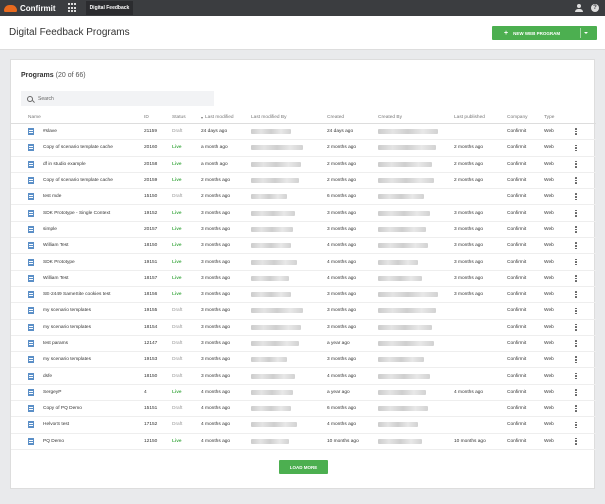 This screenshot has height=504, width=605. Describe the element at coordinates (595, 8) in the screenshot. I see `help-icon: ?` at that location.